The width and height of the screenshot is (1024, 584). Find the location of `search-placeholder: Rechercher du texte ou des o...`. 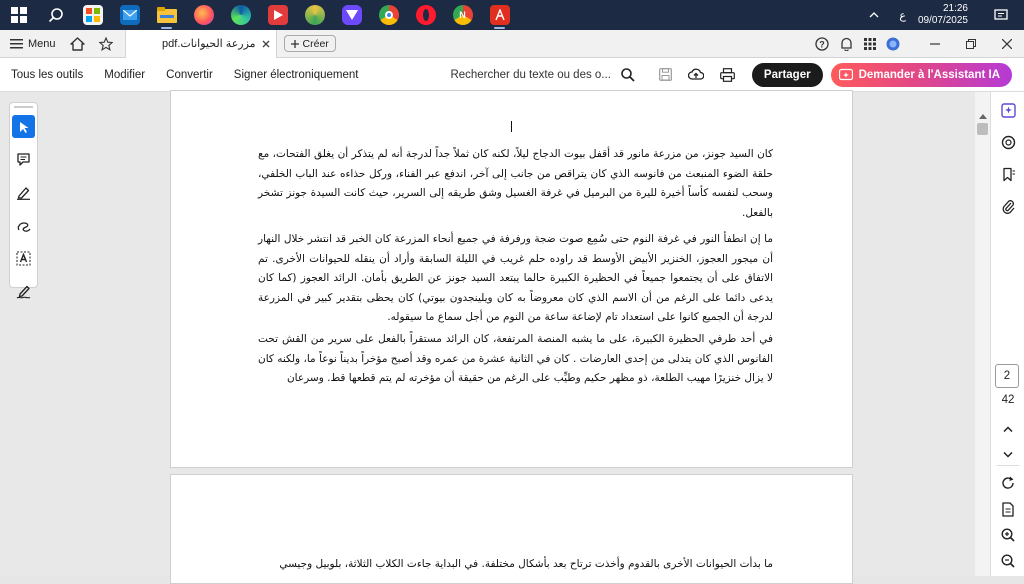

search-placeholder: Rechercher du texte ou des o... is located at coordinates (530, 74).